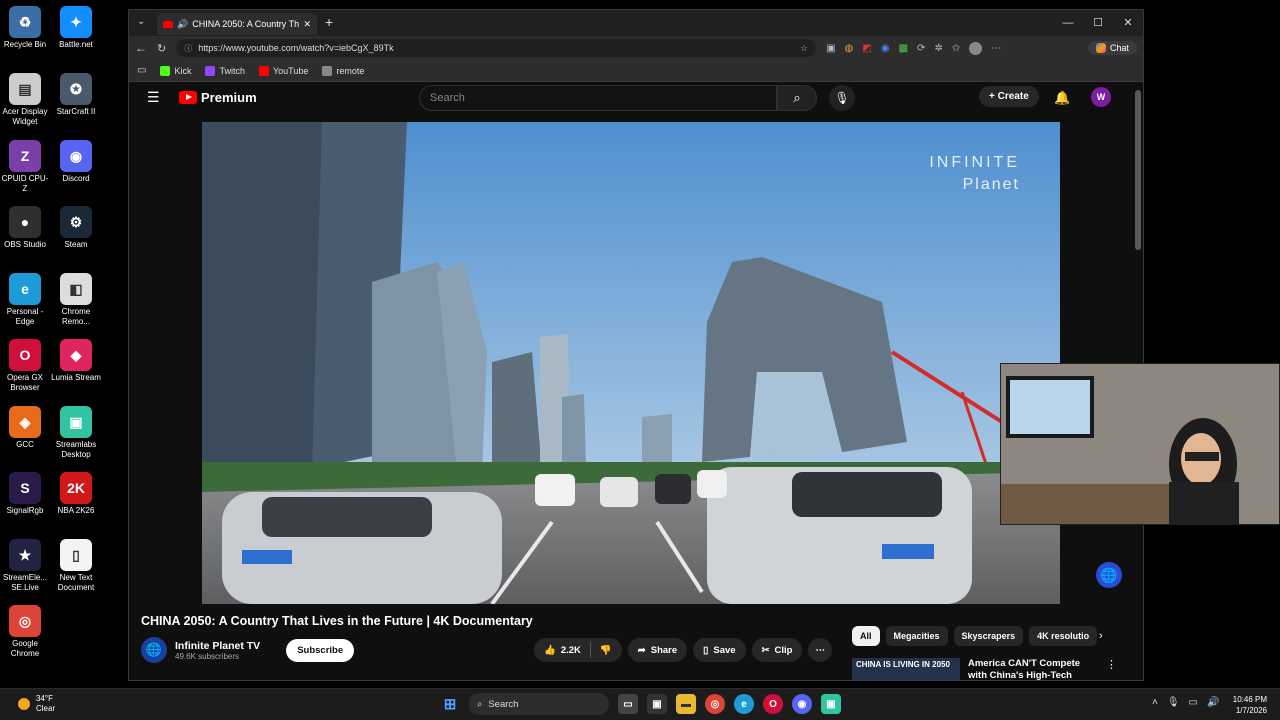  Describe the element at coordinates (76, 494) in the screenshot. I see `desktop-icon: 2K NBA 2K26` at that location.